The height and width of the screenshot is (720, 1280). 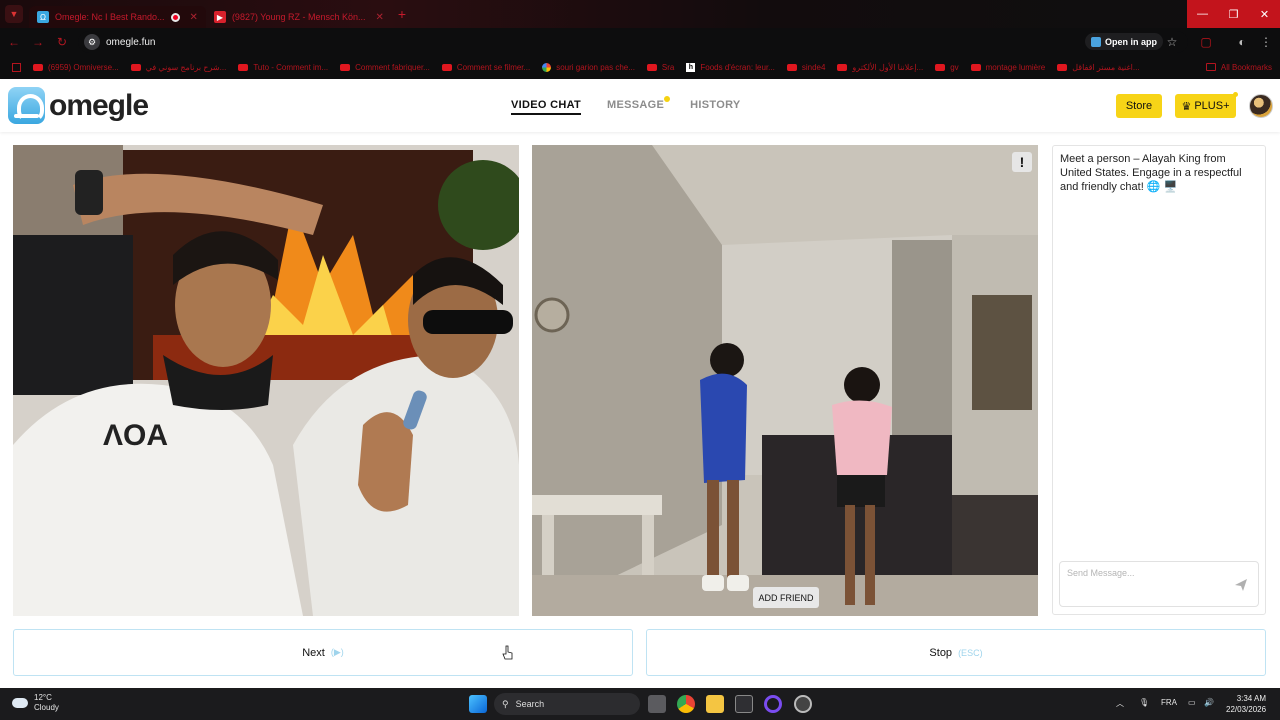 What do you see at coordinates (1139, 106) in the screenshot?
I see `store-button: Store` at bounding box center [1139, 106].